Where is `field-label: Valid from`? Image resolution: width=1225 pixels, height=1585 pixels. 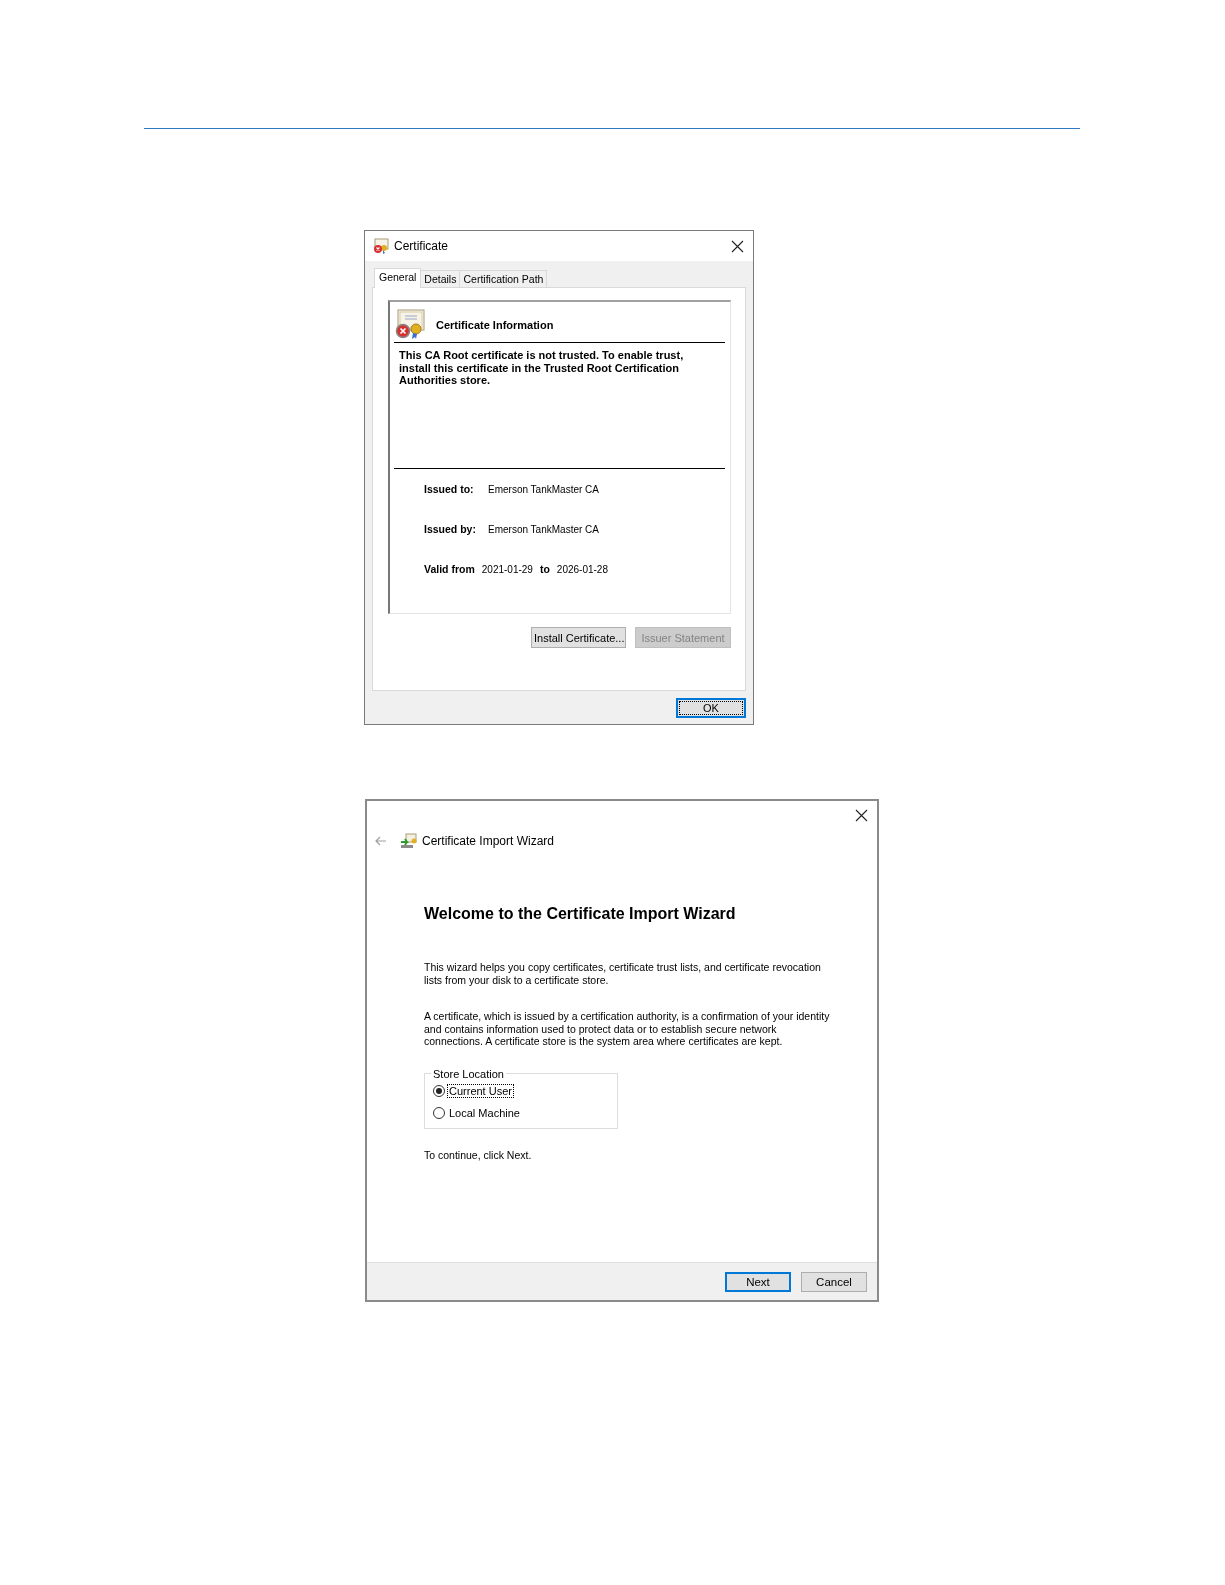 field-label: Valid from is located at coordinates (449, 569).